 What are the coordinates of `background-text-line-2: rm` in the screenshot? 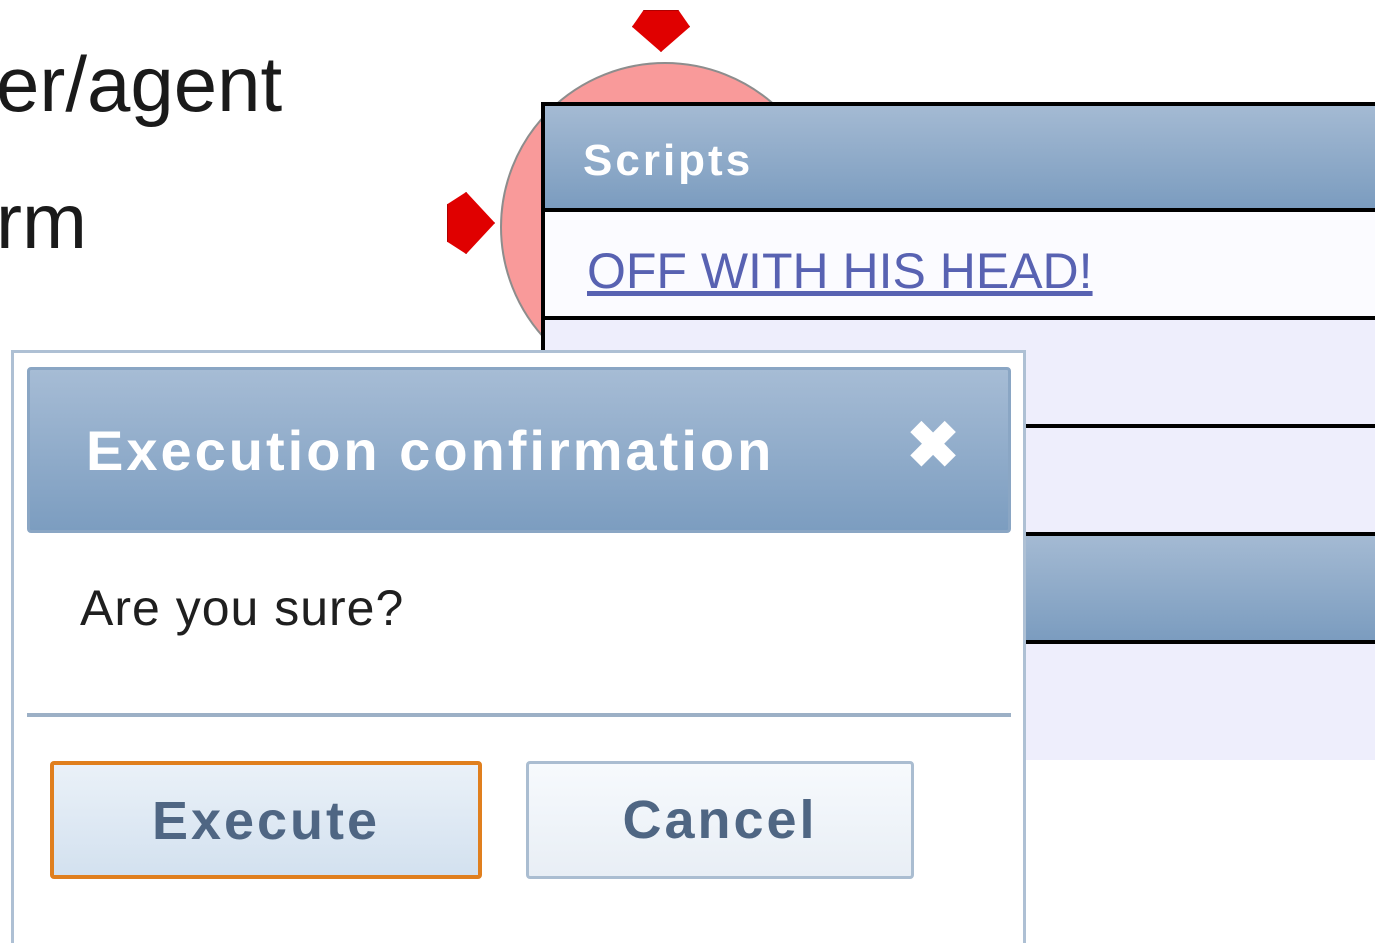 It's located at (43, 221).